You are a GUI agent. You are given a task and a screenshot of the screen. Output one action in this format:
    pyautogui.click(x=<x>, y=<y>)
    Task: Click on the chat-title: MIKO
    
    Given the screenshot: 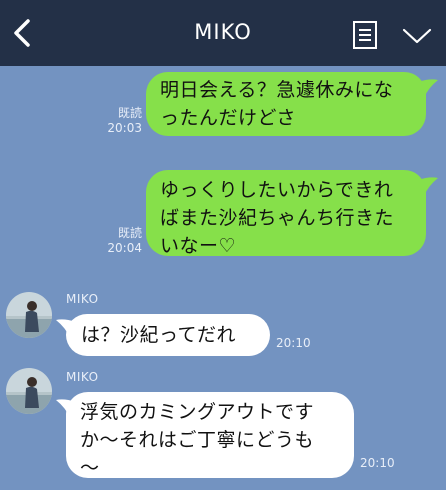 What is the action you would take?
    pyautogui.click(x=223, y=32)
    